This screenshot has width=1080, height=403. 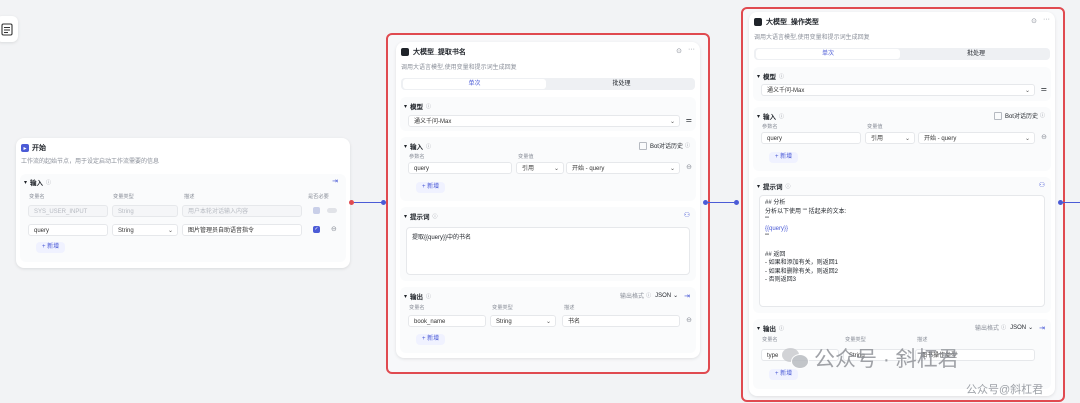 What do you see at coordinates (447, 321) in the screenshot?
I see `llm1-out-name: book_name` at bounding box center [447, 321].